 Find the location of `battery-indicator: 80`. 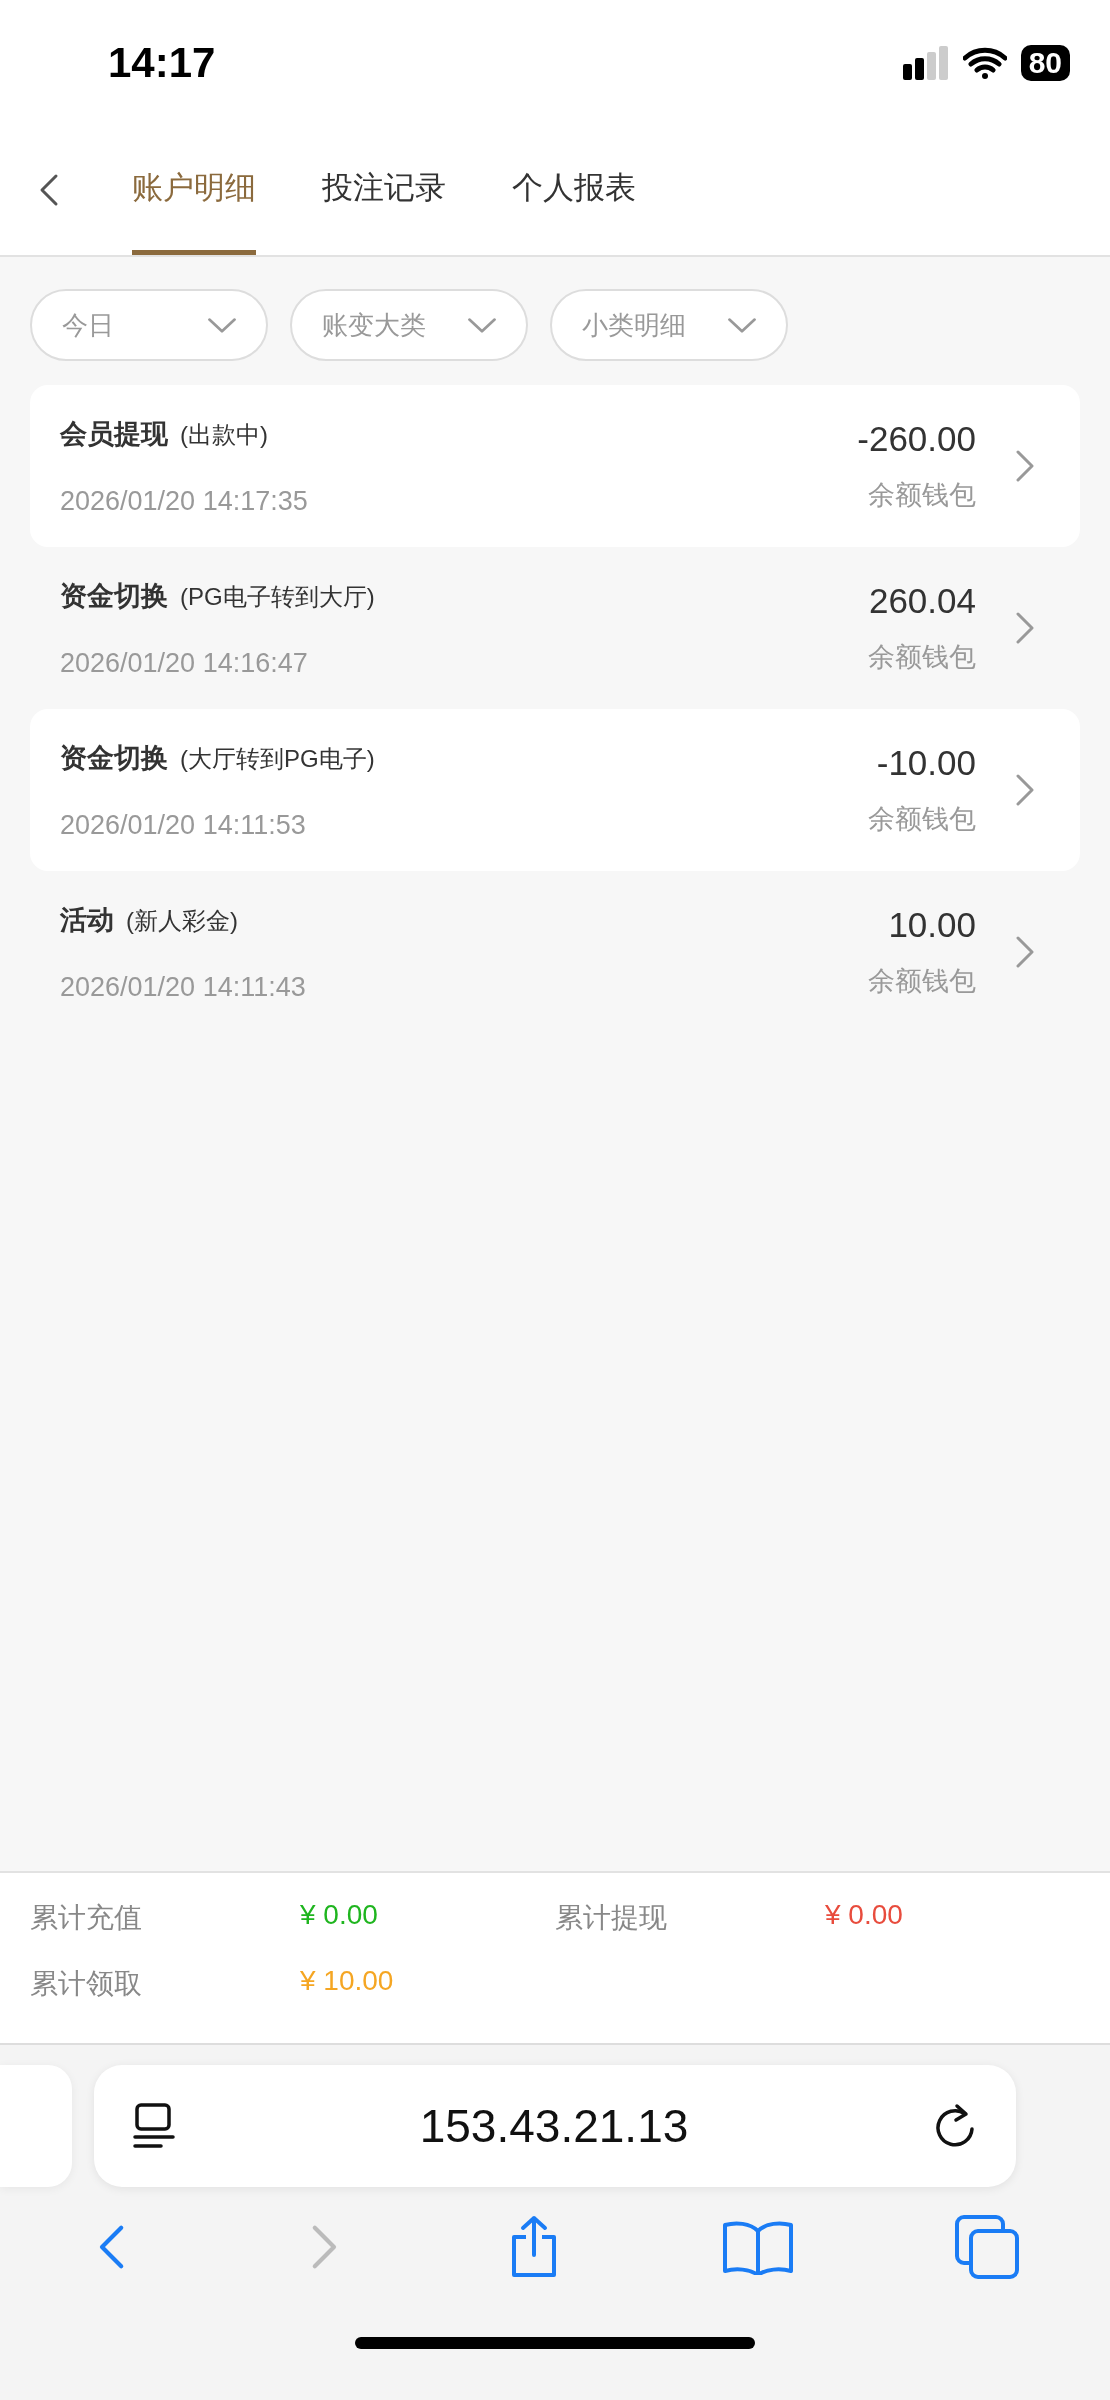

battery-indicator: 80 is located at coordinates (1045, 62).